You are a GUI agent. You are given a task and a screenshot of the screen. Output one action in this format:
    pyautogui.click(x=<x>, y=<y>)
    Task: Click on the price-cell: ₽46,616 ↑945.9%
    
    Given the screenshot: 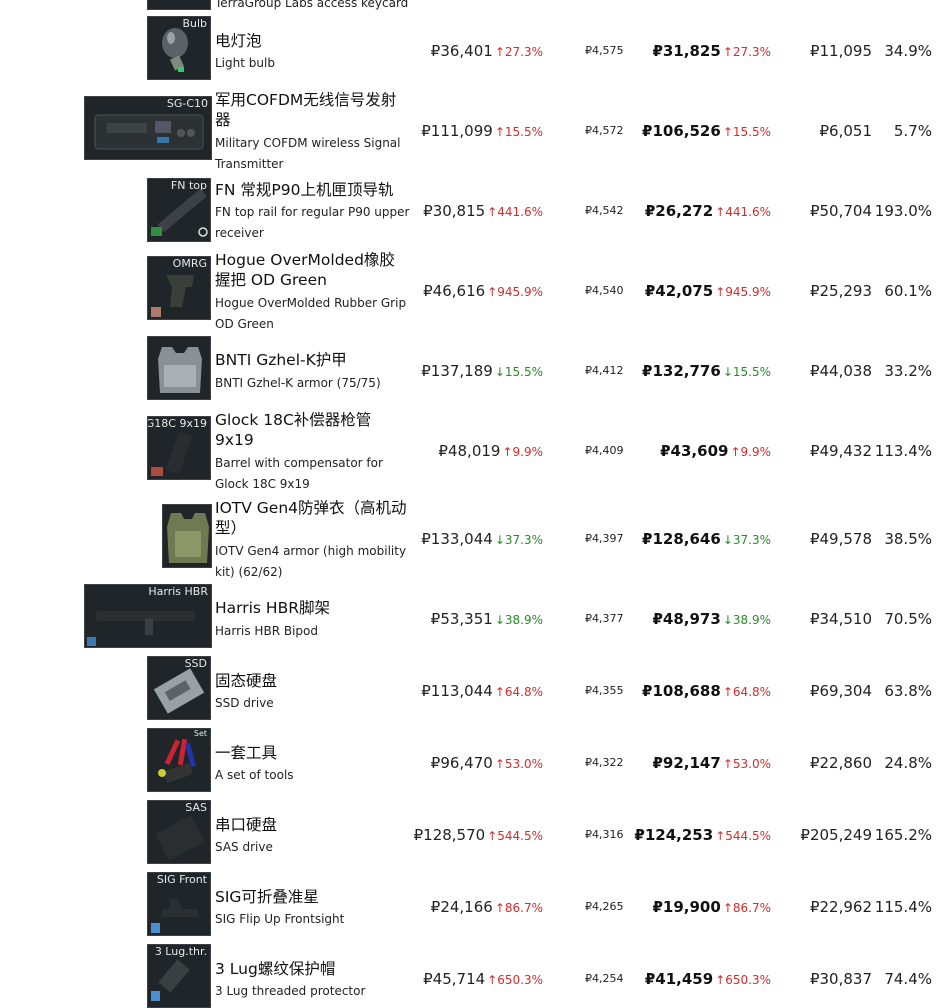 What is the action you would take?
    pyautogui.click(x=483, y=291)
    